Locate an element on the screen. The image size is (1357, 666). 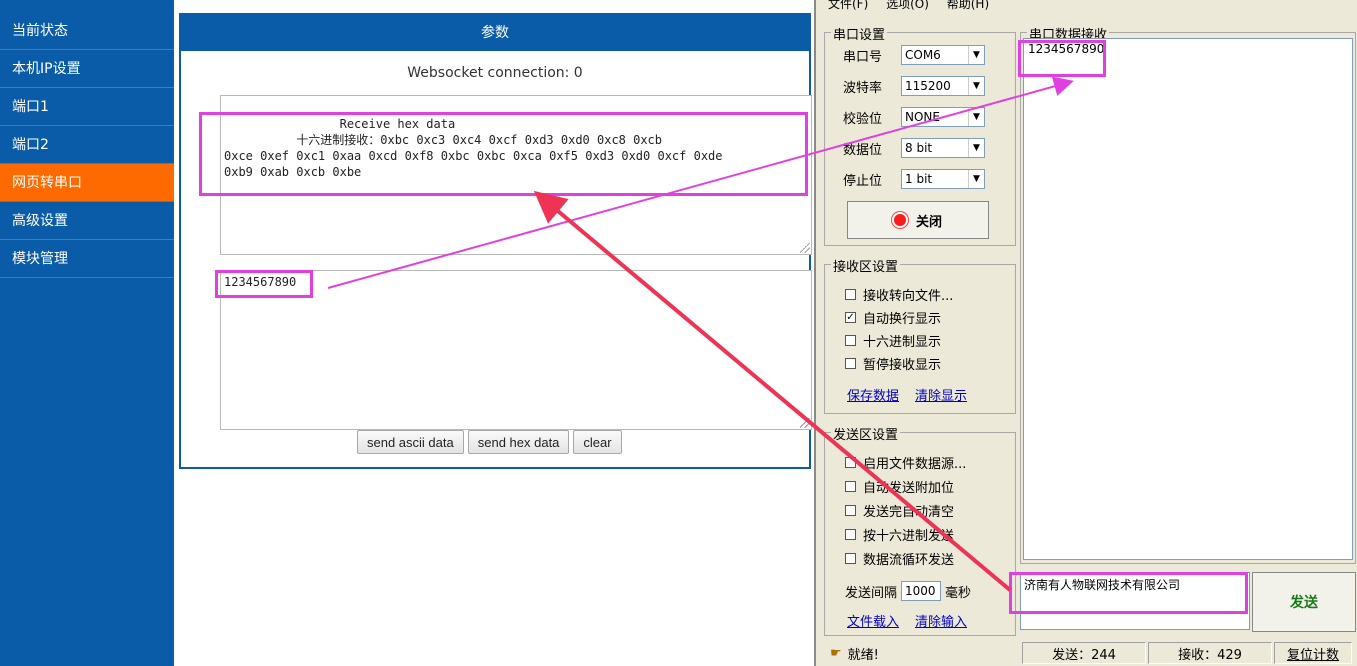
hand-pointer-icon: ☛ is located at coordinates (836, 653).